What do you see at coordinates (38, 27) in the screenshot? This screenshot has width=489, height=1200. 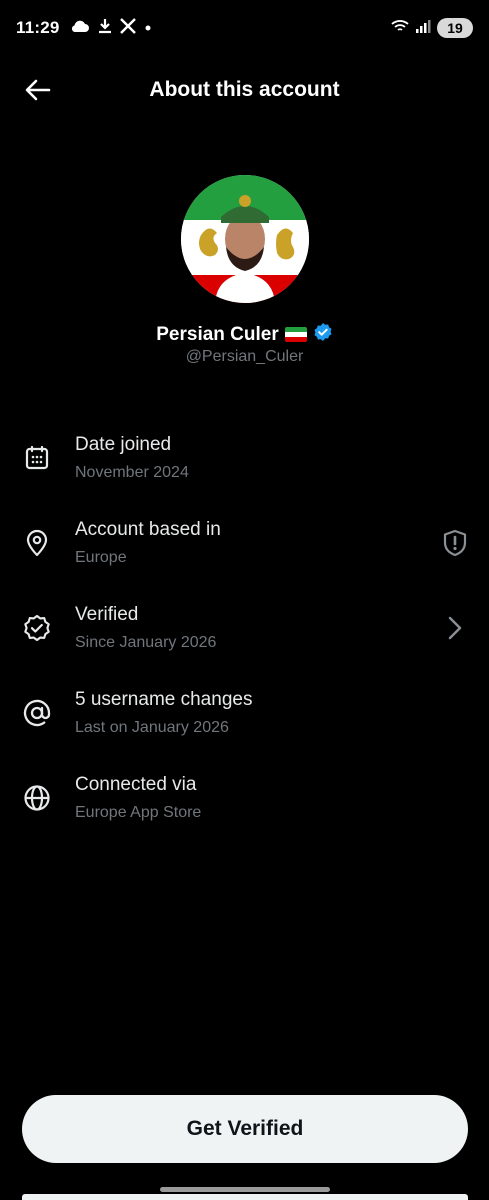 I see `status-time: 11:29` at bounding box center [38, 27].